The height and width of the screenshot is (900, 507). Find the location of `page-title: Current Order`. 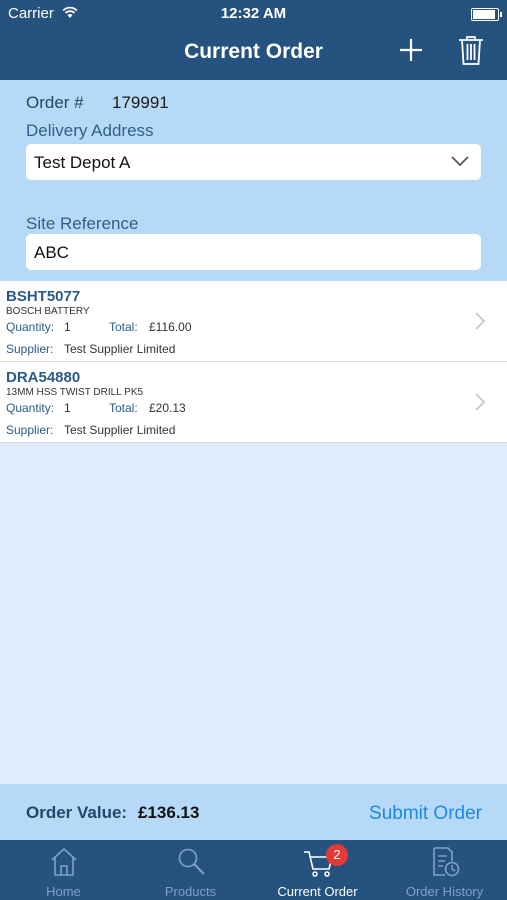

page-title: Current Order is located at coordinates (253, 51).